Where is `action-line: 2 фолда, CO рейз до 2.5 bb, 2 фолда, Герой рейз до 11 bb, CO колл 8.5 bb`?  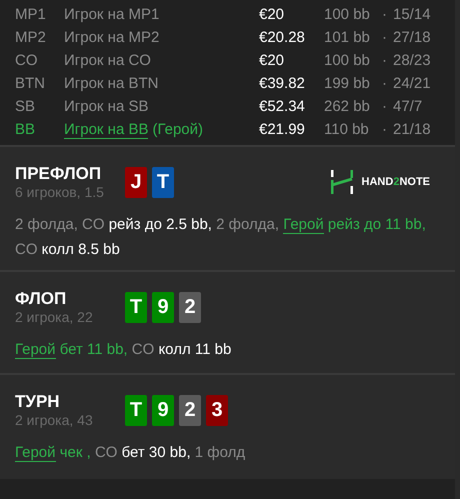 action-line: 2 фолда, CO рейз до 2.5 bb, 2 фолда, Герой рейз до 11 bb, CO колл 8.5 bb is located at coordinates (221, 237).